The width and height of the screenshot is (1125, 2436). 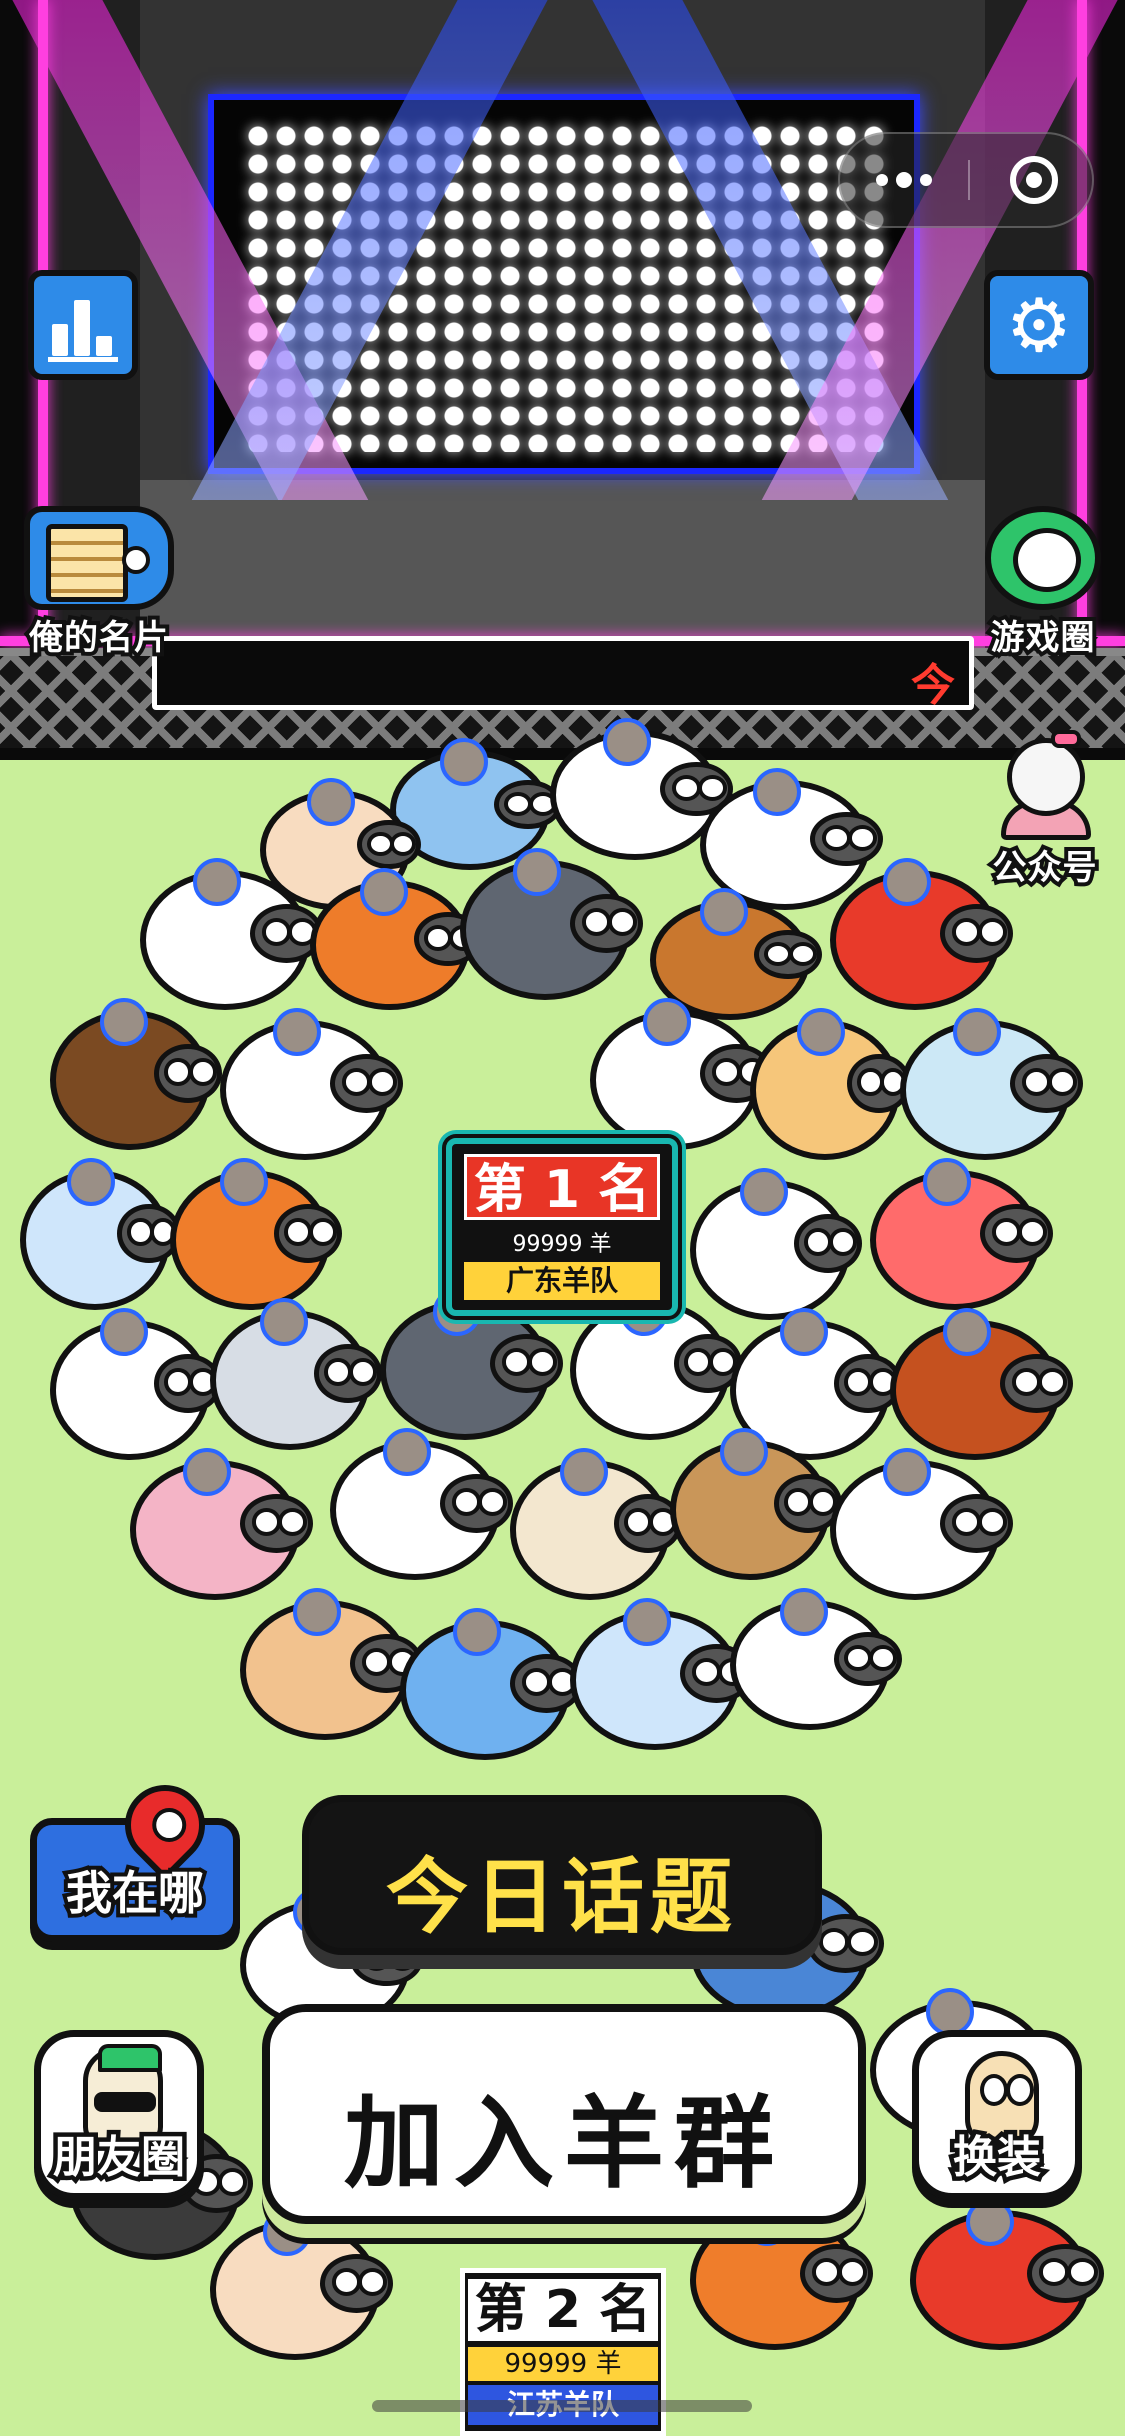 I want to click on join-flock-button: 加入羊群, so click(x=564, y=2114).